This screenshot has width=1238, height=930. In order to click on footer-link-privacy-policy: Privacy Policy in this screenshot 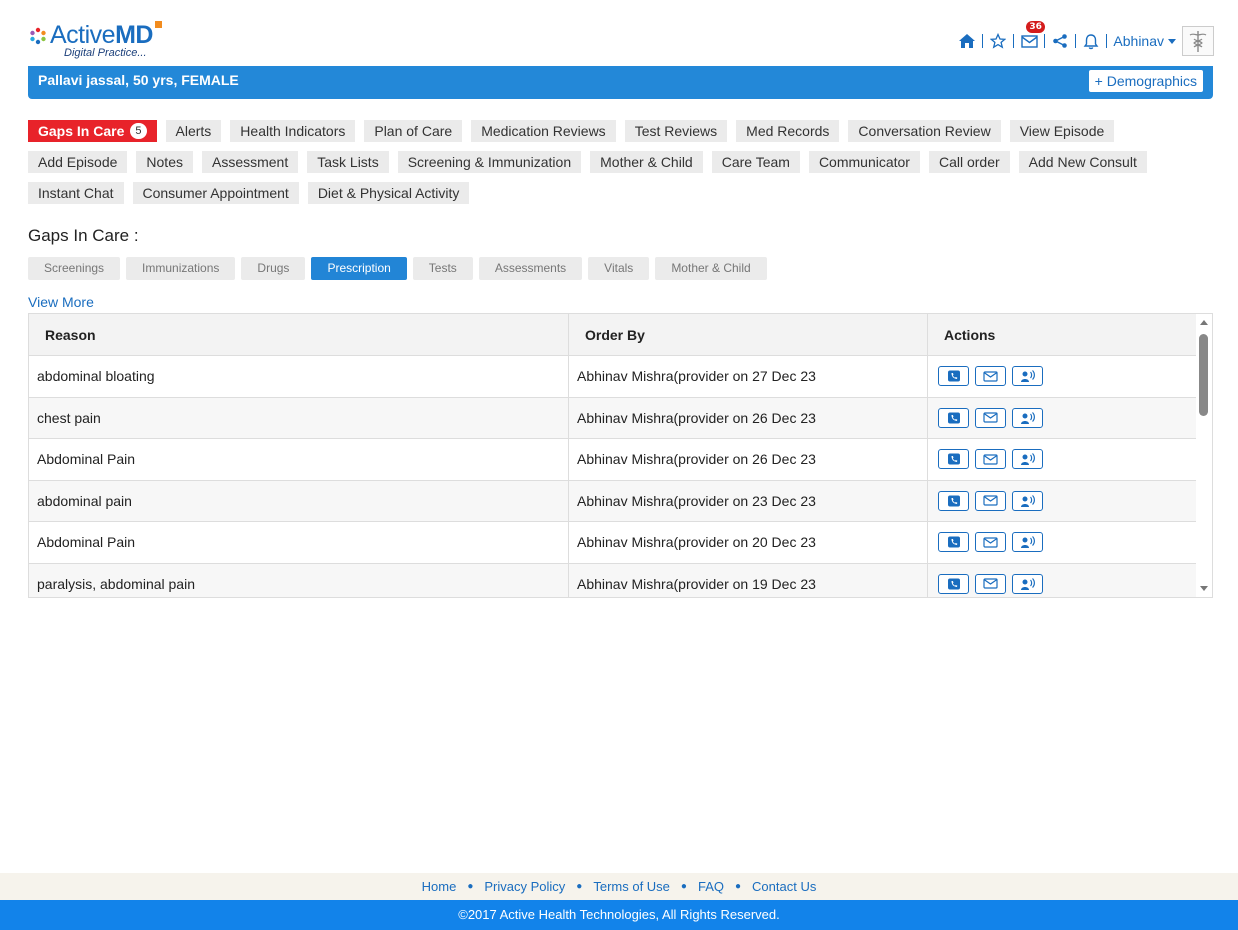, I will do `click(524, 886)`.